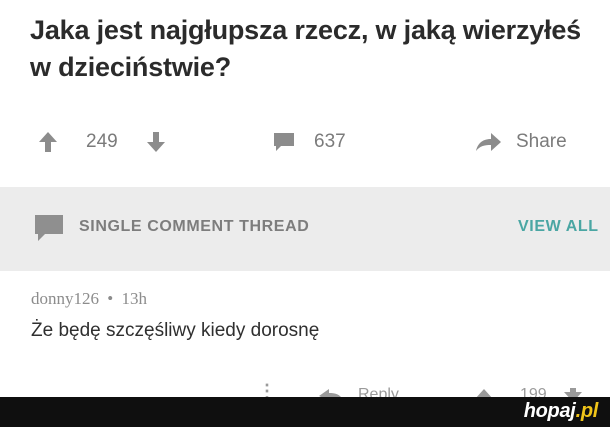  Describe the element at coordinates (541, 141) in the screenshot. I see `share-label: Share` at that location.